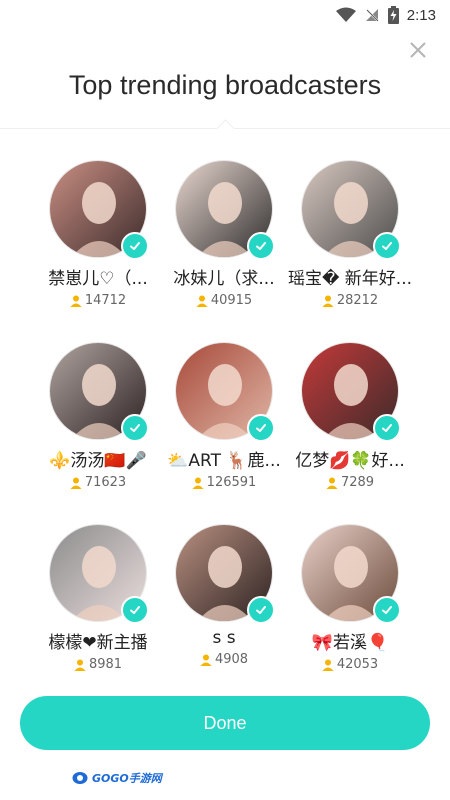 The image size is (450, 800). What do you see at coordinates (105, 300) in the screenshot?
I see `follower-count-value: 14712` at bounding box center [105, 300].